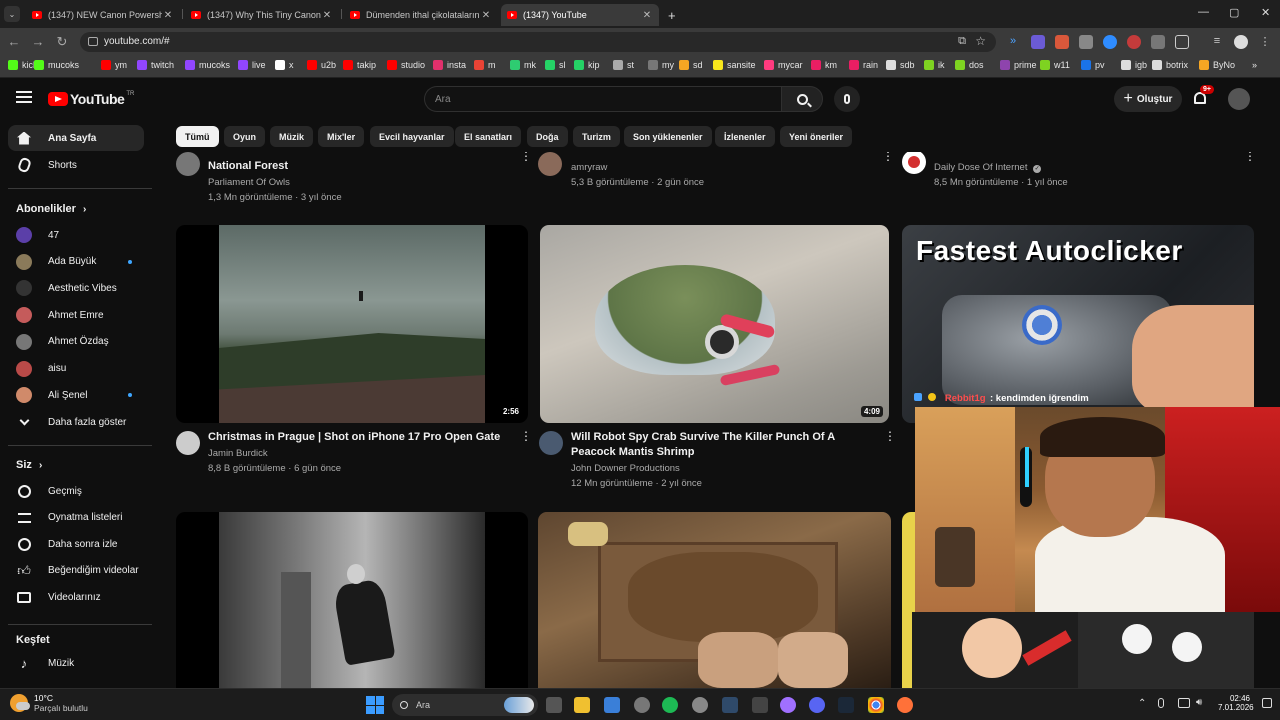 This screenshot has width=1280, height=720. What do you see at coordinates (587, 65) in the screenshot?
I see `bookmark-item: kip` at bounding box center [587, 65].